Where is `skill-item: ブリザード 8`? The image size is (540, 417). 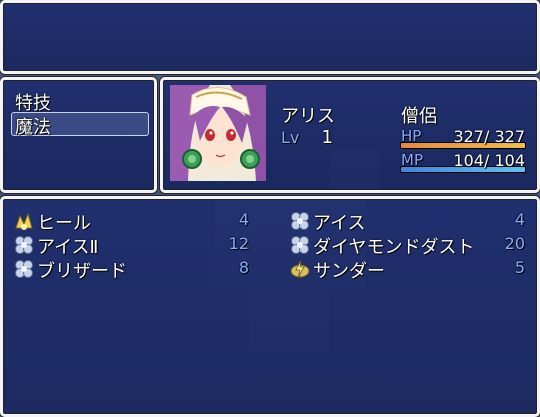
skill-item: ブリザード 8 is located at coordinates (138, 269).